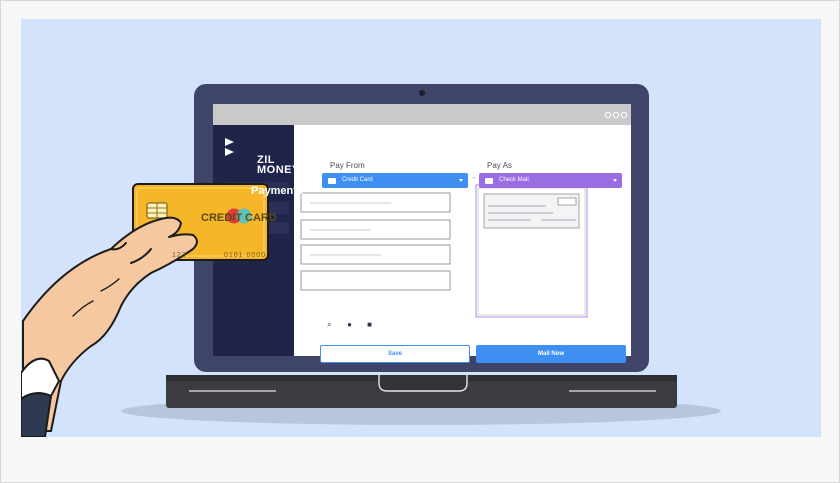 This screenshot has height=483, width=840. Describe the element at coordinates (395, 354) in the screenshot. I see `save-button: Save` at that location.